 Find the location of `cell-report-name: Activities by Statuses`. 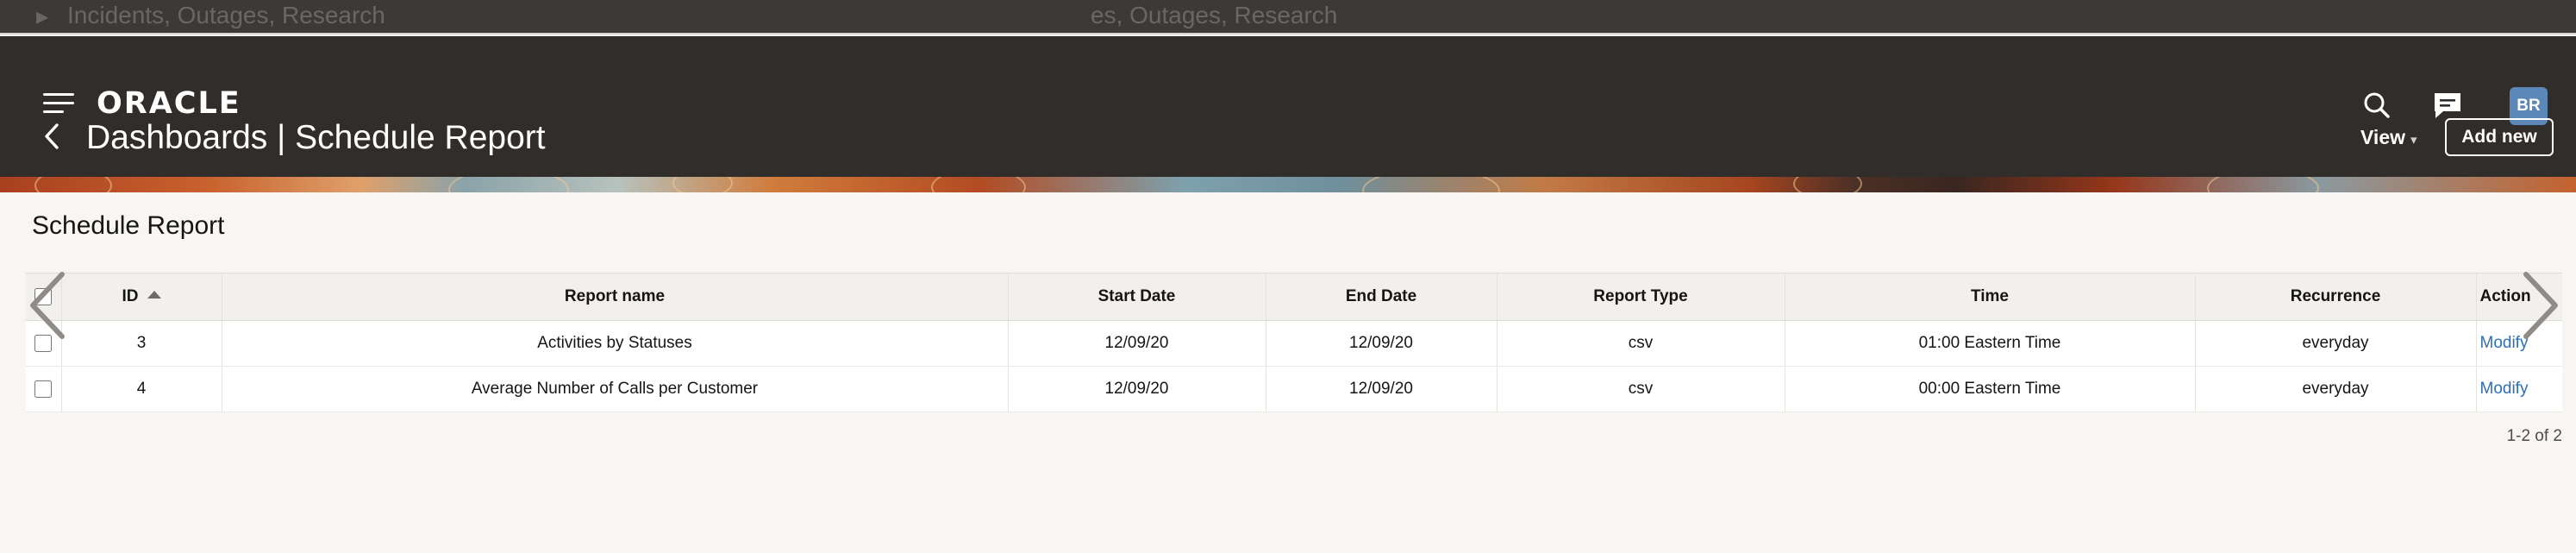

cell-report-name: Activities by Statuses is located at coordinates (615, 344).